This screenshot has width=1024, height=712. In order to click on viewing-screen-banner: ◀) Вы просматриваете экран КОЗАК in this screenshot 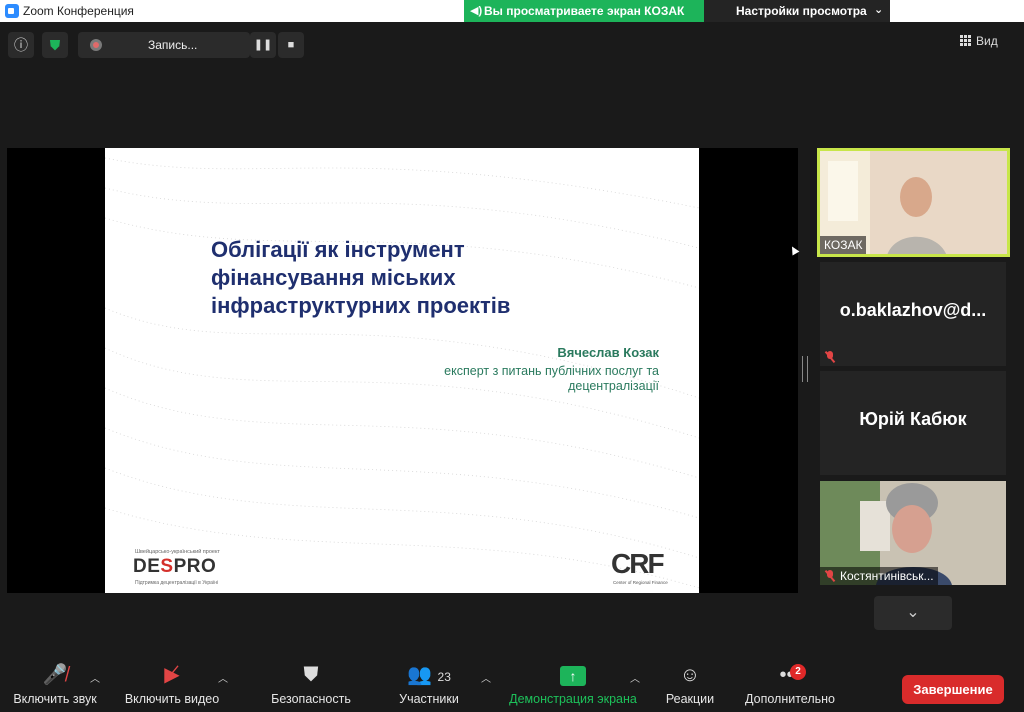, I will do `click(584, 11)`.